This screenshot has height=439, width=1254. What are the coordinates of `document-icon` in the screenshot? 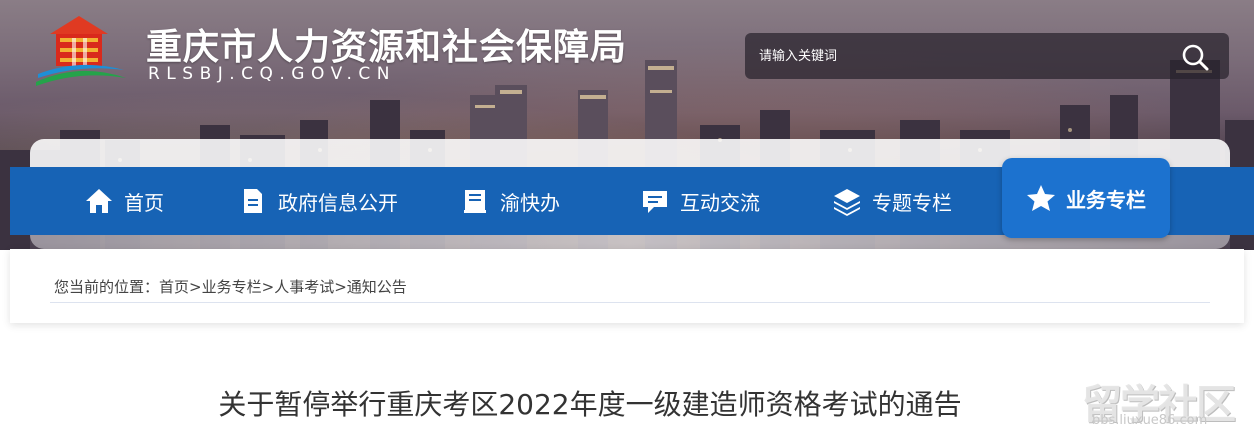 It's located at (253, 201).